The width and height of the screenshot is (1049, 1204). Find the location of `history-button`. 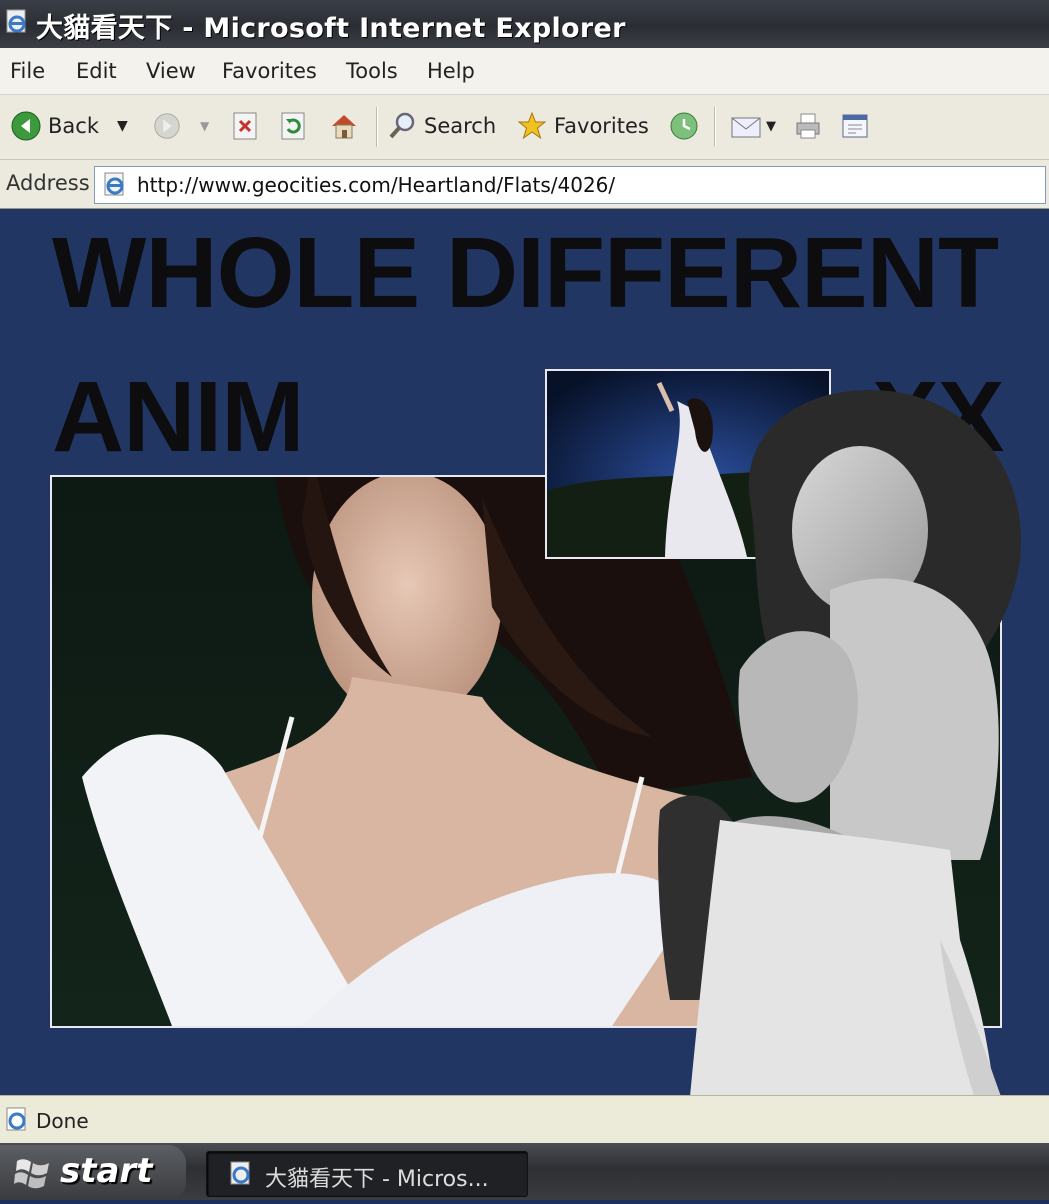

history-button is located at coordinates (684, 126).